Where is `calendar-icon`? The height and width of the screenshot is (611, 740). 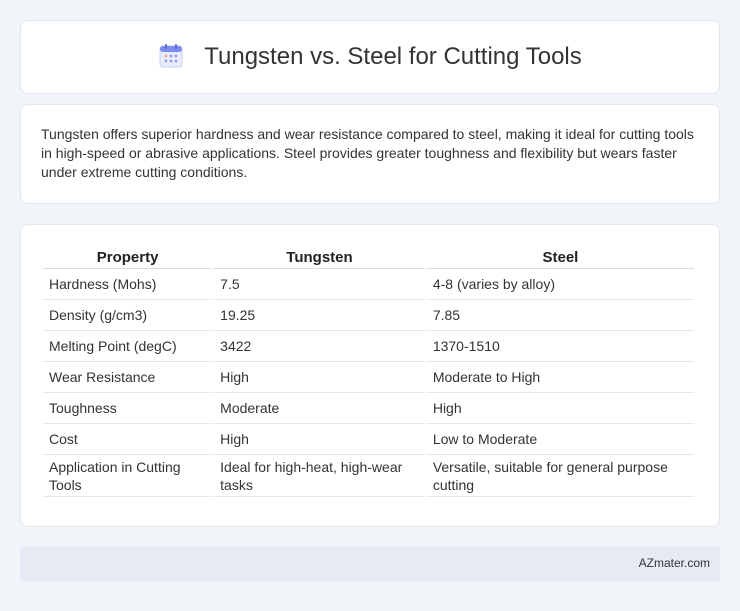 calendar-icon is located at coordinates (171, 56).